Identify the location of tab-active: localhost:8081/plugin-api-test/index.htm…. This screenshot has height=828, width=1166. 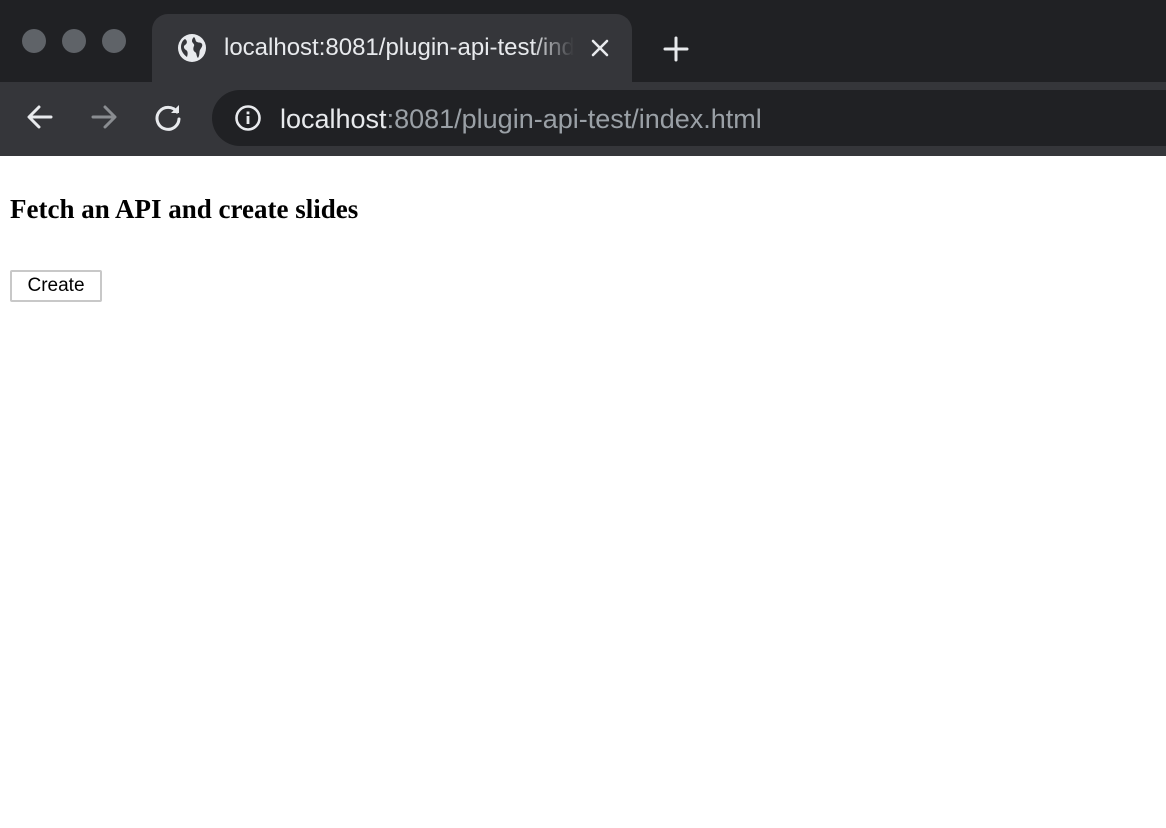
(392, 48).